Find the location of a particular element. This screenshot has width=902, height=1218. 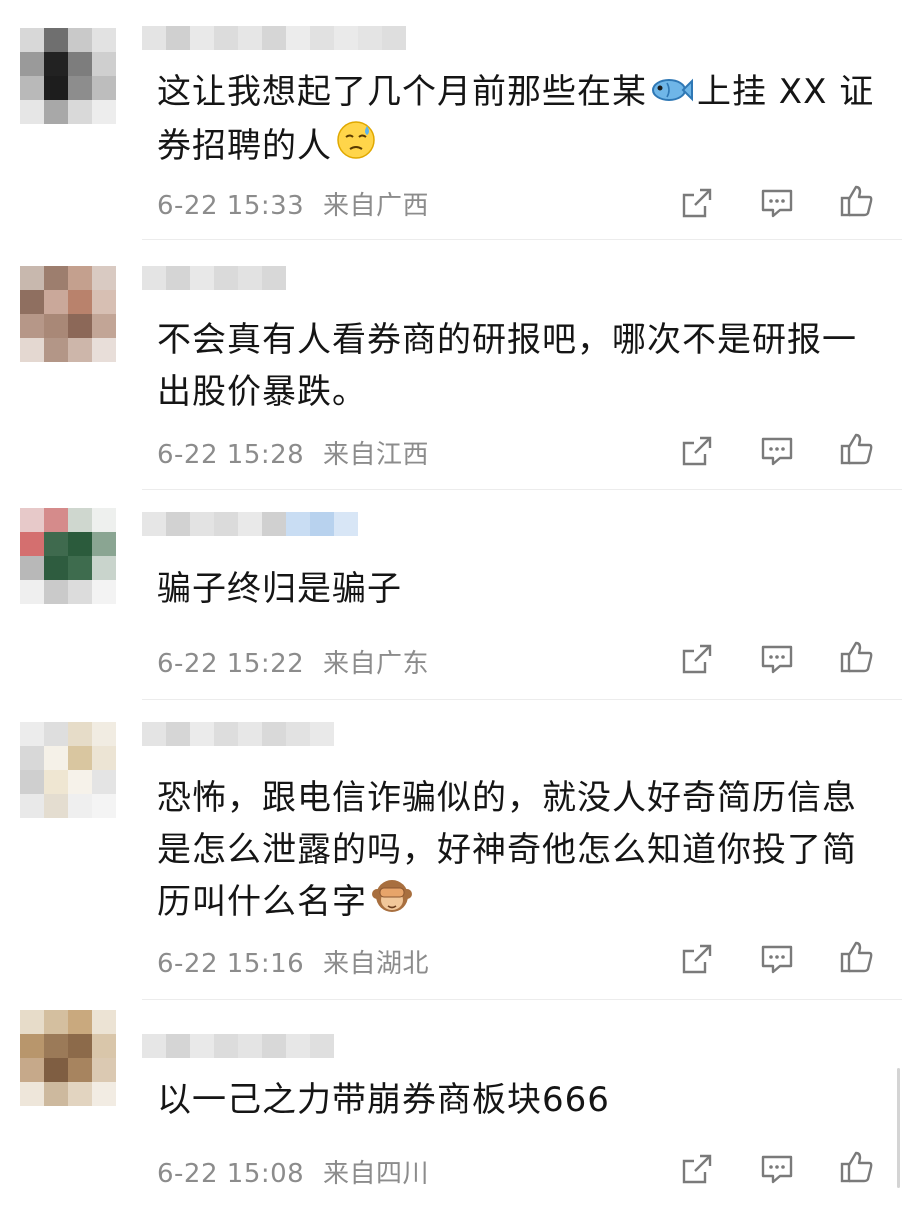

comment-text: 这让我想起了几个月前那些在某 上挂 XX 证券招聘的人 is located at coordinates (522, 120).